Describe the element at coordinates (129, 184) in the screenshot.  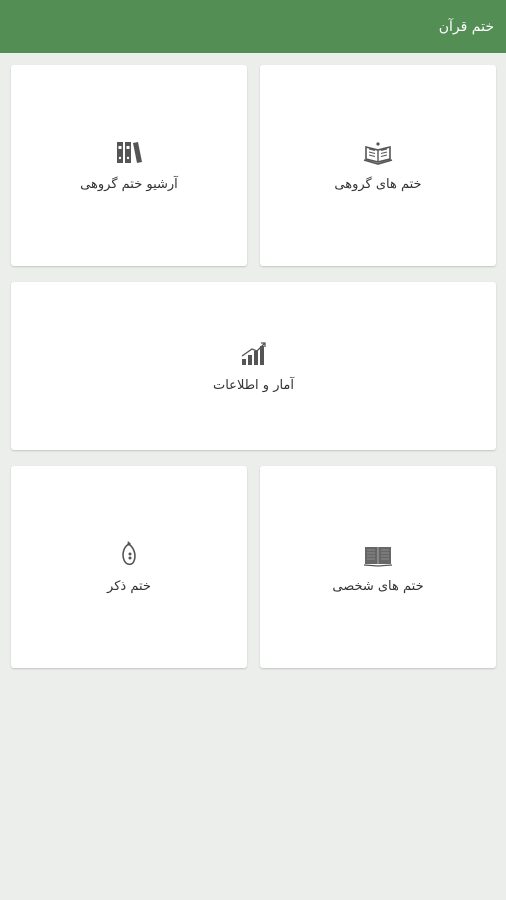
I see `group-archive-label: آرشیو ختم گروهی` at that location.